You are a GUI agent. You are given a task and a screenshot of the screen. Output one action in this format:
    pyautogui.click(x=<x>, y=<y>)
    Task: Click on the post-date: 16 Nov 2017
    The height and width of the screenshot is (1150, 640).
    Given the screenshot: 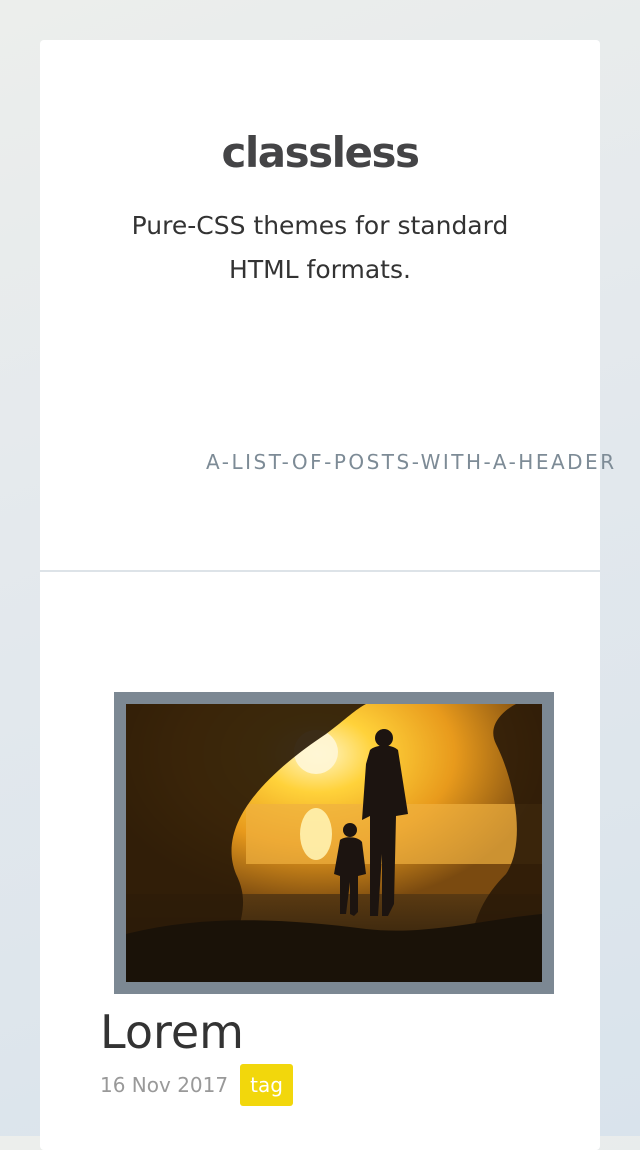 What is the action you would take?
    pyautogui.click(x=164, y=1085)
    